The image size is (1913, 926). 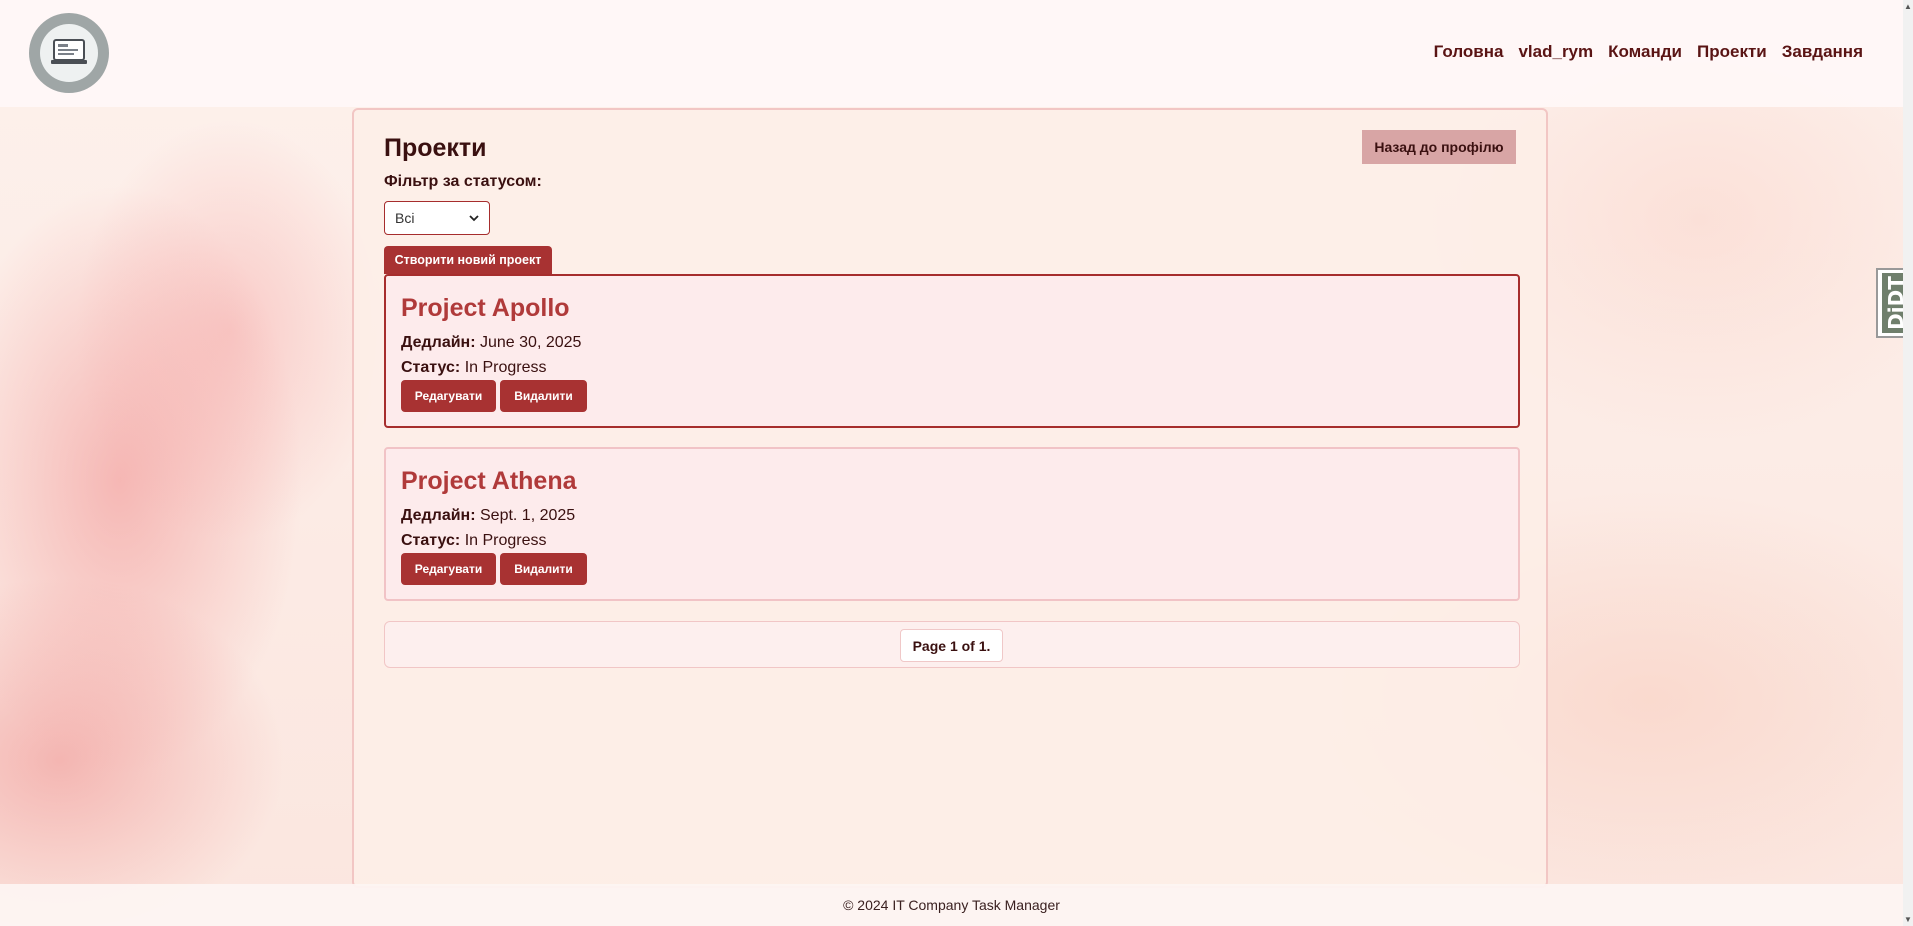 I want to click on scroll-up-arrow-icon: ▲, so click(x=1908, y=6).